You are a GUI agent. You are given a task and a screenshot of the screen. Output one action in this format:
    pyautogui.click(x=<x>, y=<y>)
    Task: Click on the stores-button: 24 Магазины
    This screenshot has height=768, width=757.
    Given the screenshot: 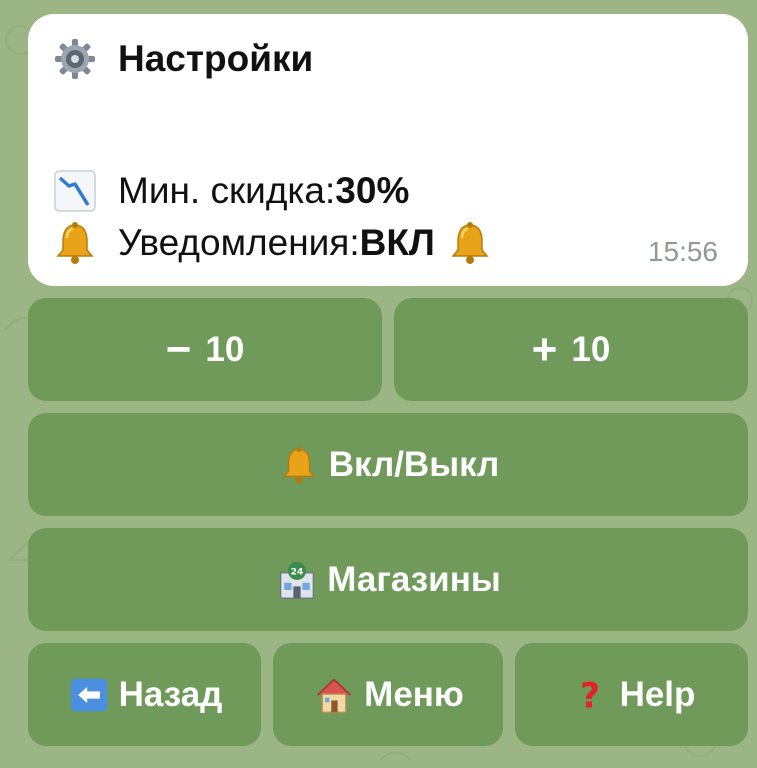 What is the action you would take?
    pyautogui.click(x=388, y=579)
    